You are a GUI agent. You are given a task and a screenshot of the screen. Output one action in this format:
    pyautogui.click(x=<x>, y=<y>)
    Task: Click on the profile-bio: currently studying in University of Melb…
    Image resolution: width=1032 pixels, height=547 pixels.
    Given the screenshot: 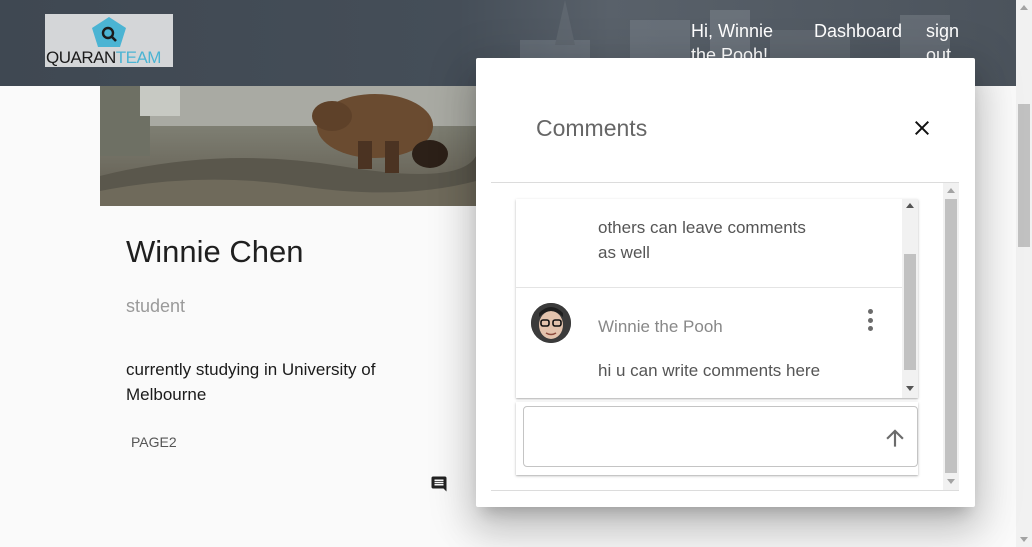 What is the action you would take?
    pyautogui.click(x=251, y=382)
    